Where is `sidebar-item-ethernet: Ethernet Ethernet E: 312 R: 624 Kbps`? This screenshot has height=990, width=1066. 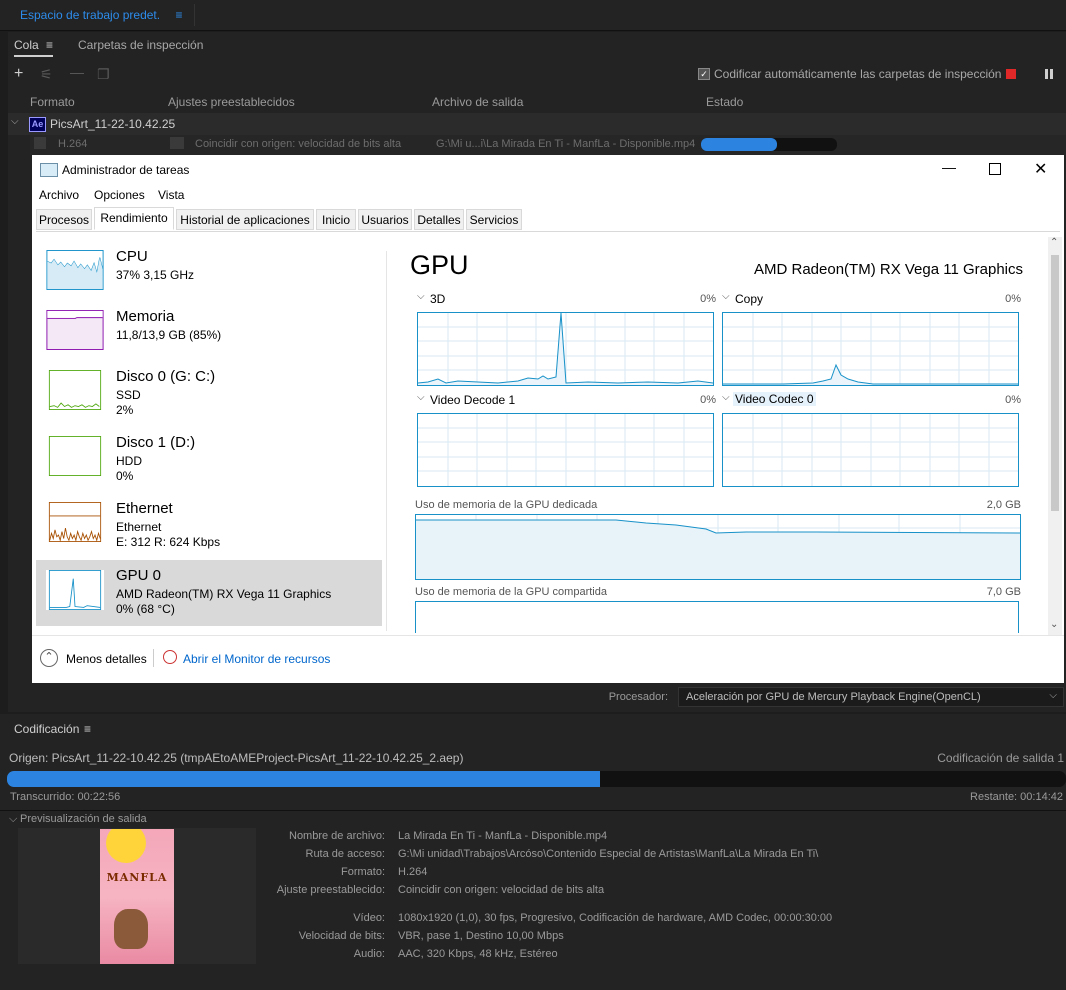 sidebar-item-ethernet: Ethernet Ethernet E: 312 R: 624 Kbps is located at coordinates (209, 528).